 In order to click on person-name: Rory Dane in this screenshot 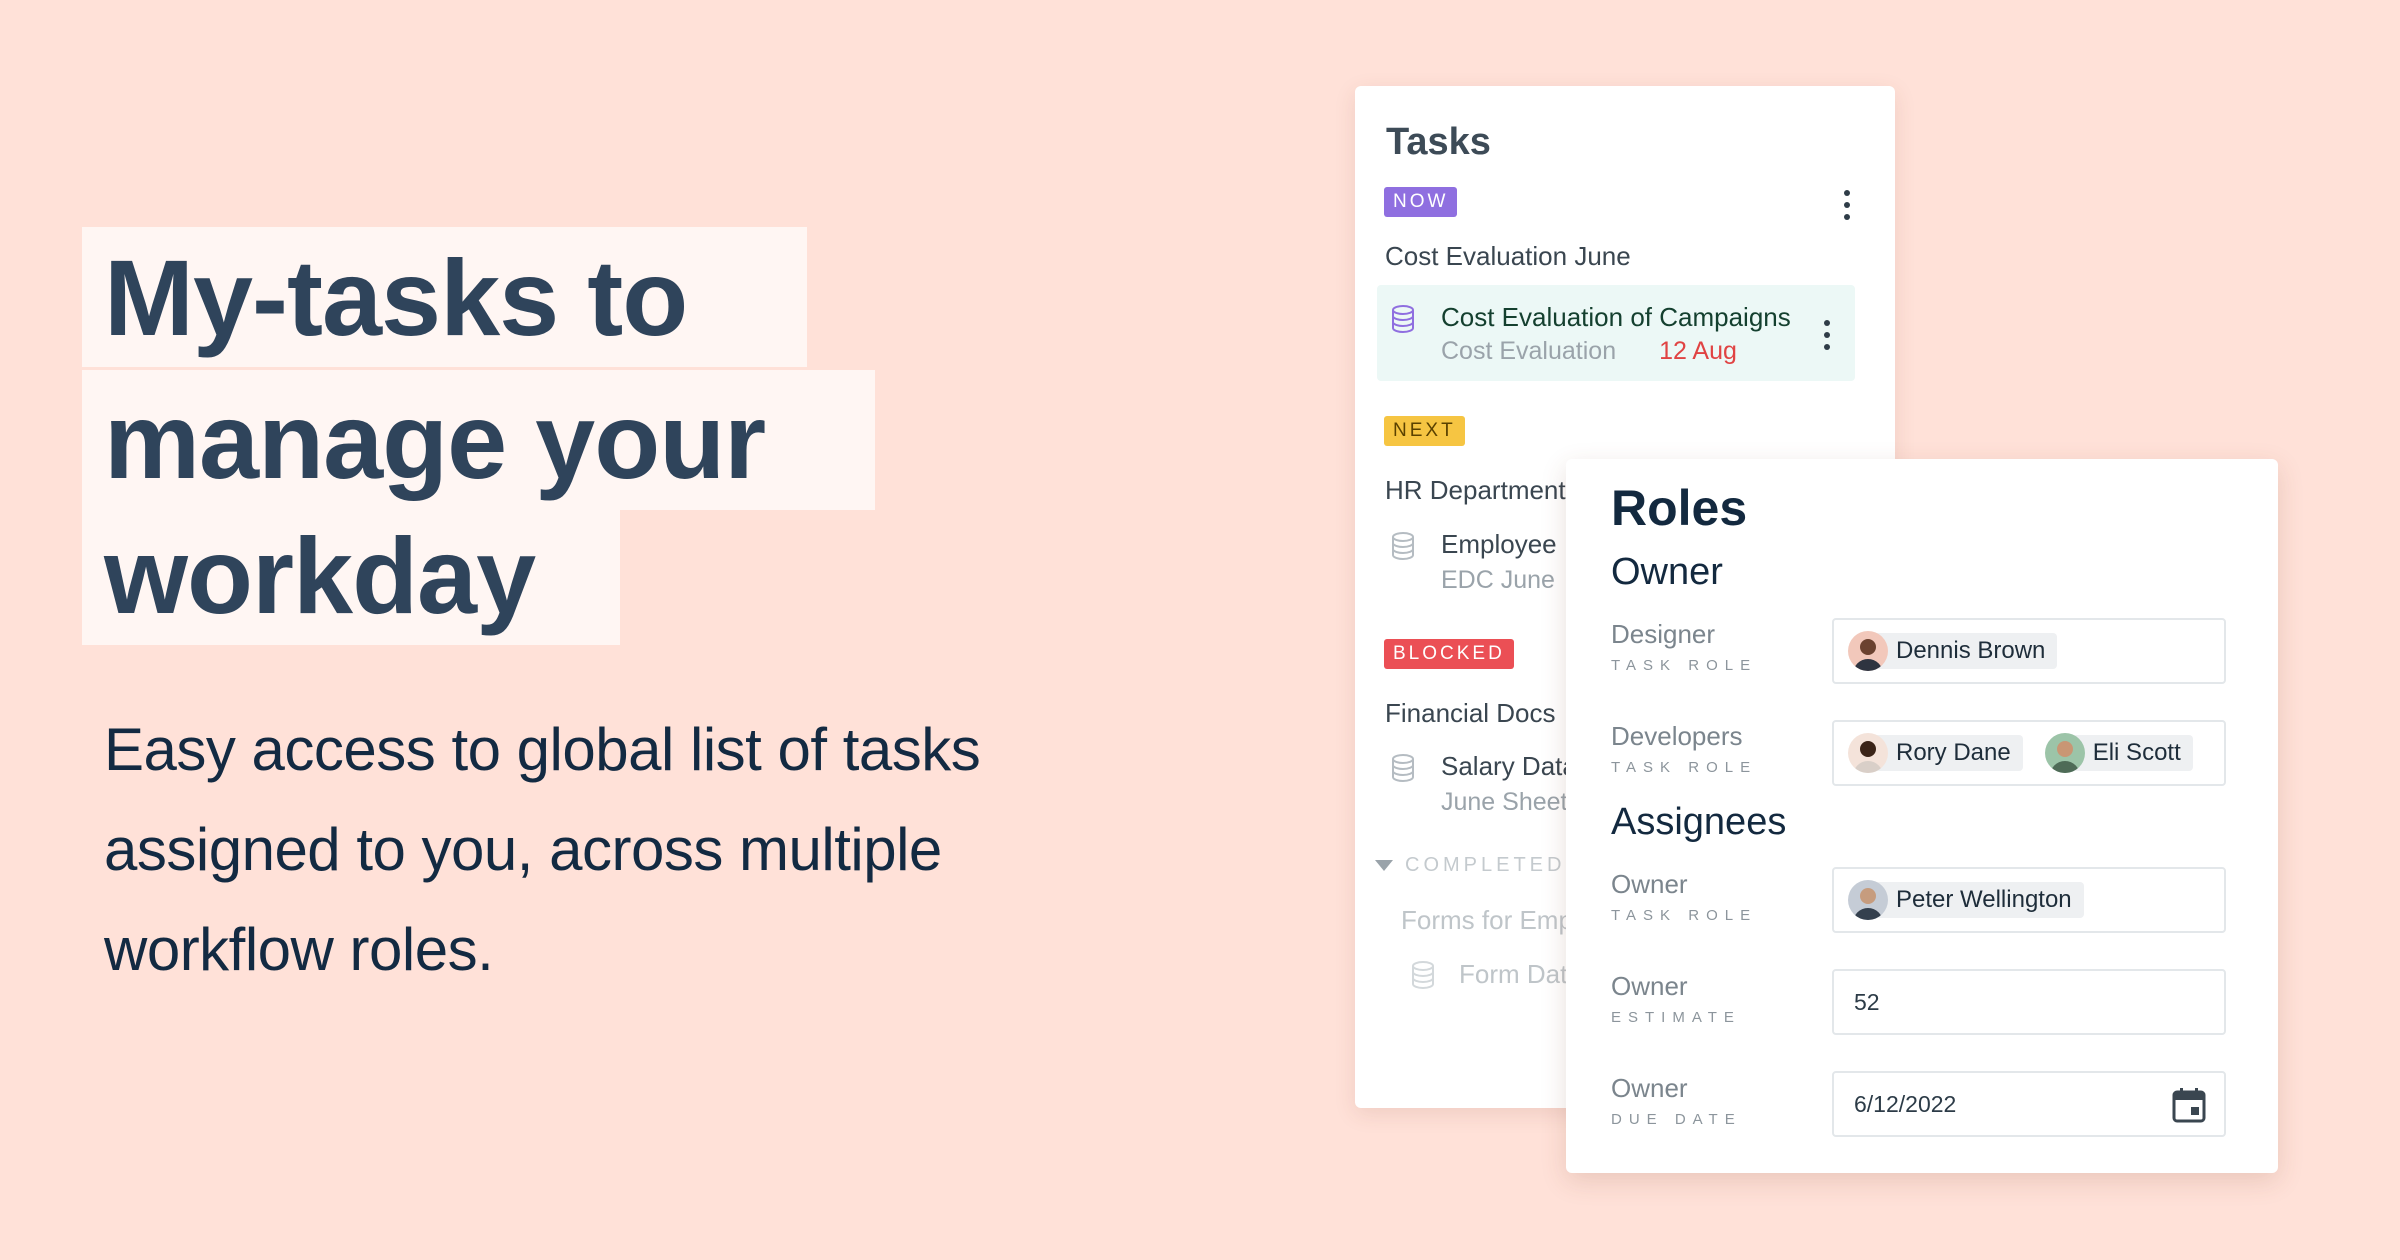, I will do `click(1953, 752)`.